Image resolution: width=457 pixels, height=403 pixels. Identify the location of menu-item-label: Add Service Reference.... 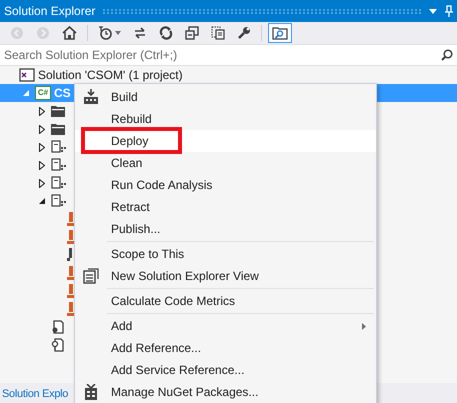
(178, 370).